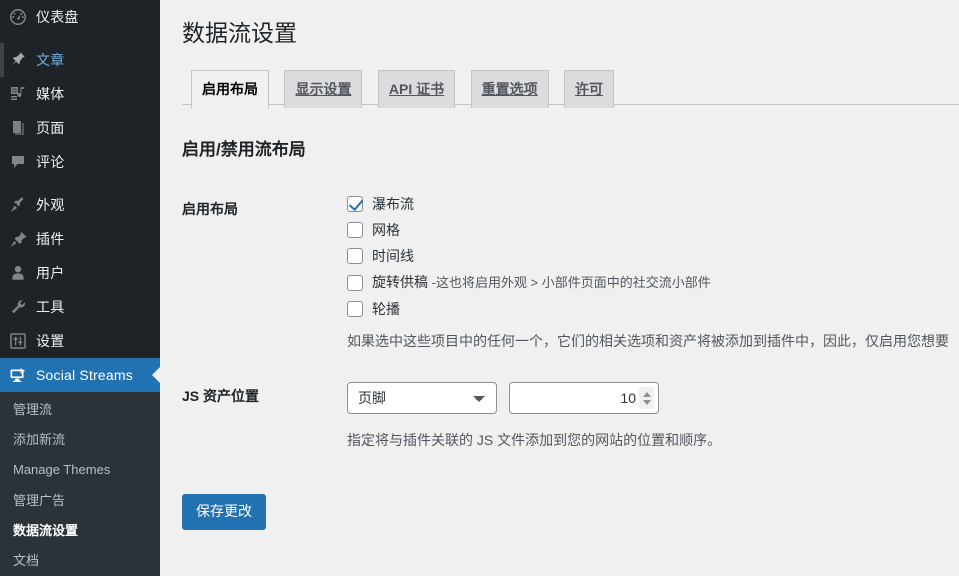 The image size is (959, 576). Describe the element at coordinates (80, 470) in the screenshot. I see `submenu-item-manage-themes: Manage Themes` at that location.